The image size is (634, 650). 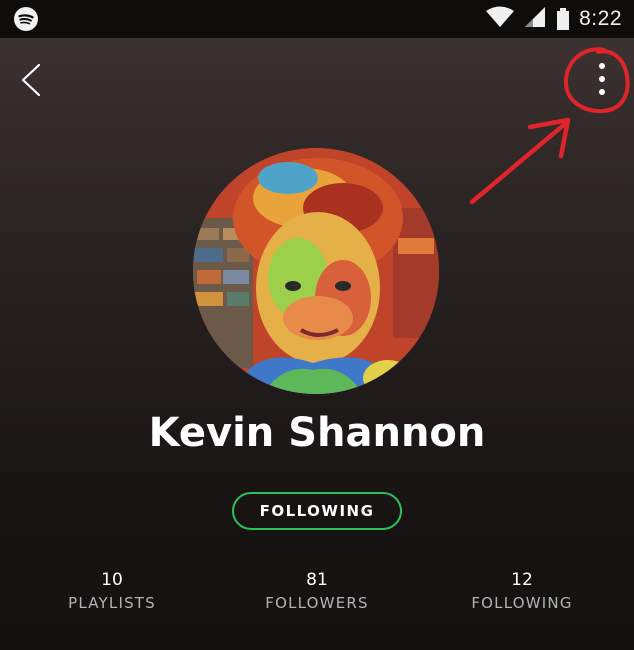 What do you see at coordinates (112, 591) in the screenshot?
I see `stat-playlists: 10 PLAYLISTS` at bounding box center [112, 591].